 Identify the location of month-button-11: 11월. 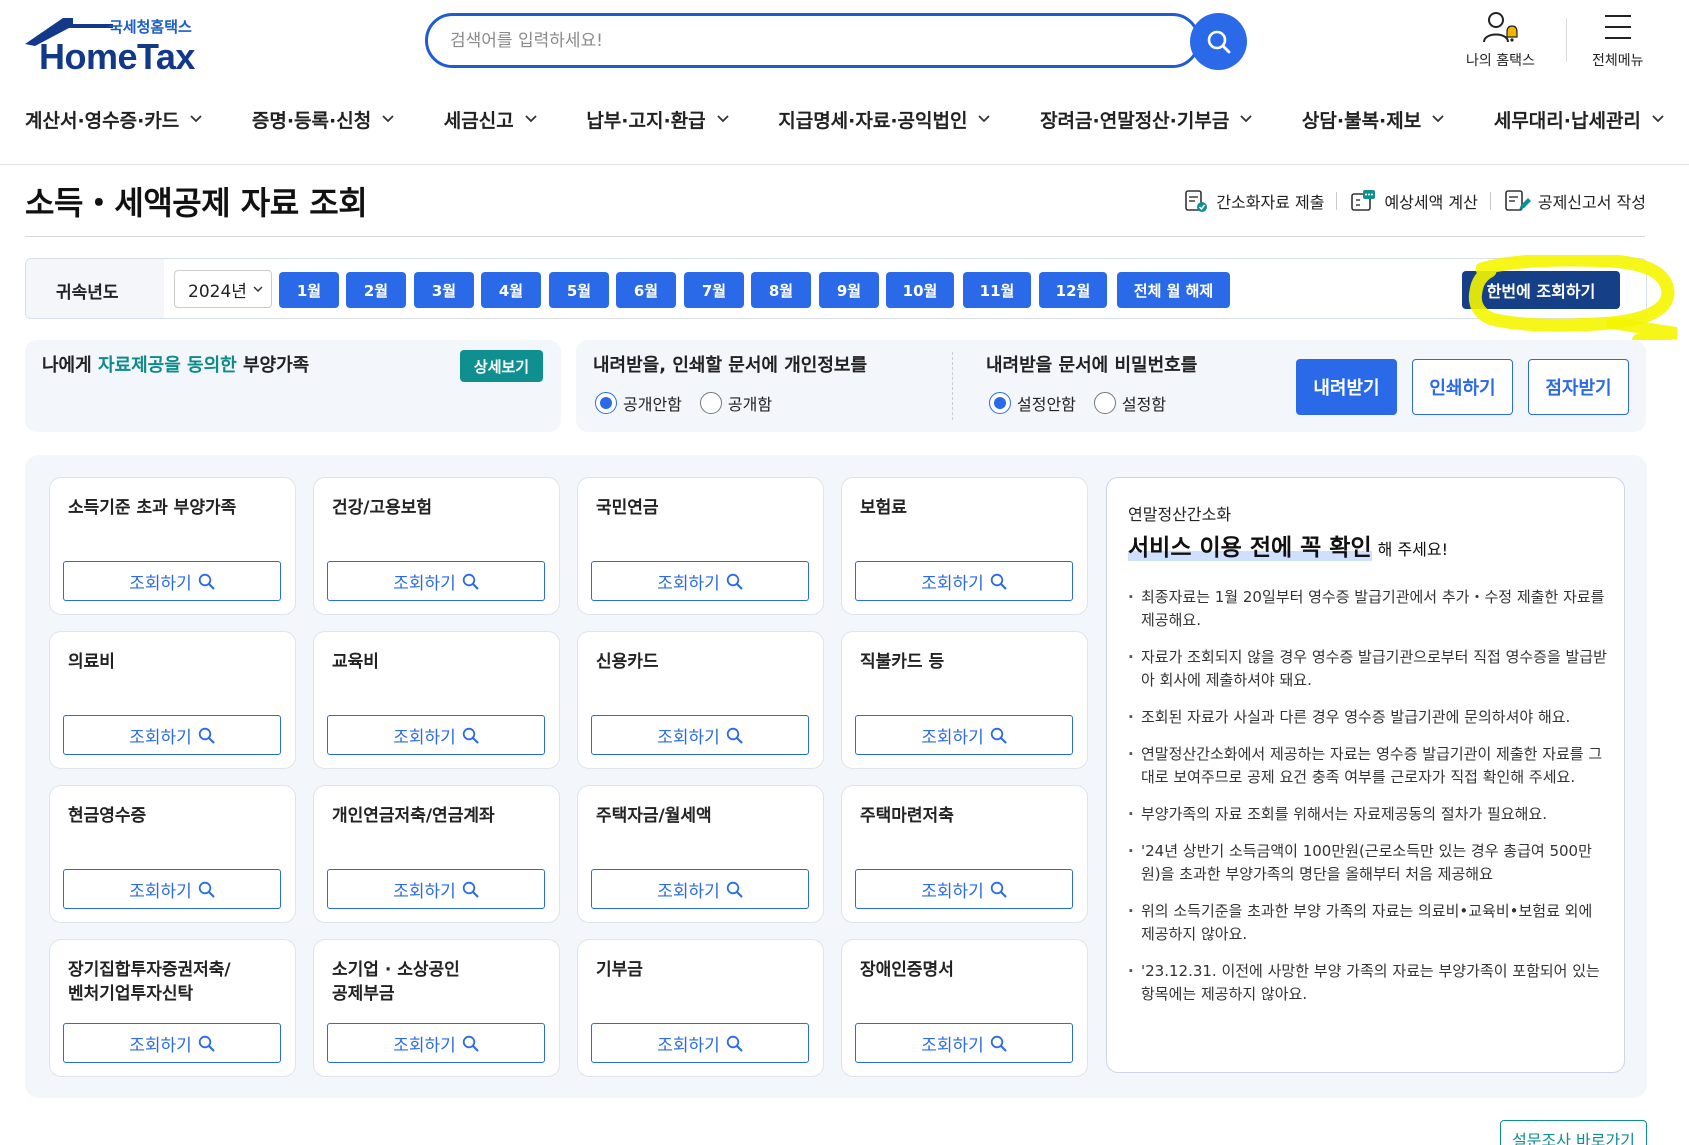
(997, 290).